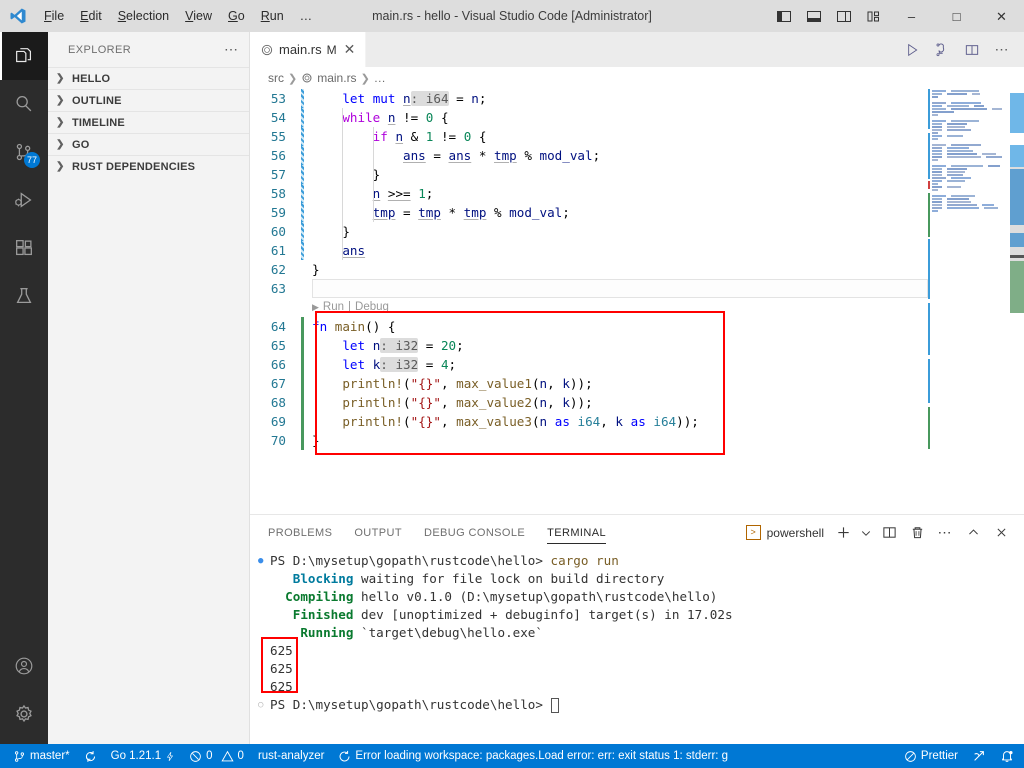 The image size is (1024, 768). Describe the element at coordinates (276, 78) in the screenshot. I see `breadcrumb-item-src: src` at that location.